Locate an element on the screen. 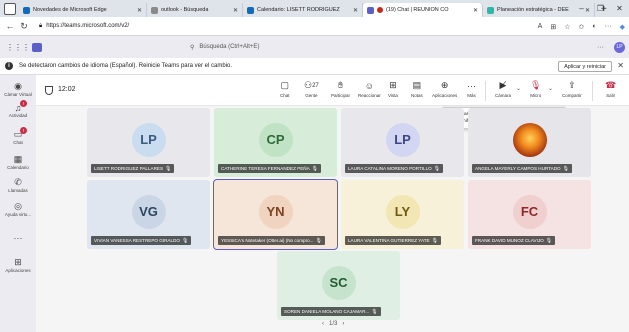 Image resolution: width=629 pixels, height=332 pixels. phone-icon: ✆ is located at coordinates (18, 182).